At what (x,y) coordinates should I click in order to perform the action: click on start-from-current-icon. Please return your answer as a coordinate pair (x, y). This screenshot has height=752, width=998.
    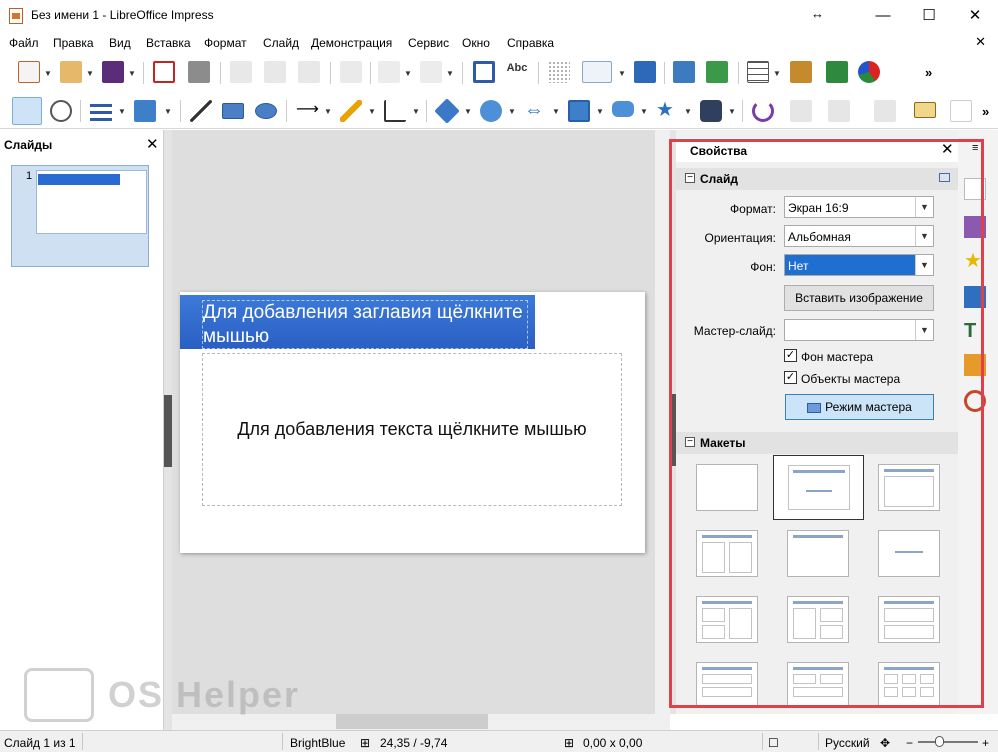
    Looking at the image, I should click on (717, 72).